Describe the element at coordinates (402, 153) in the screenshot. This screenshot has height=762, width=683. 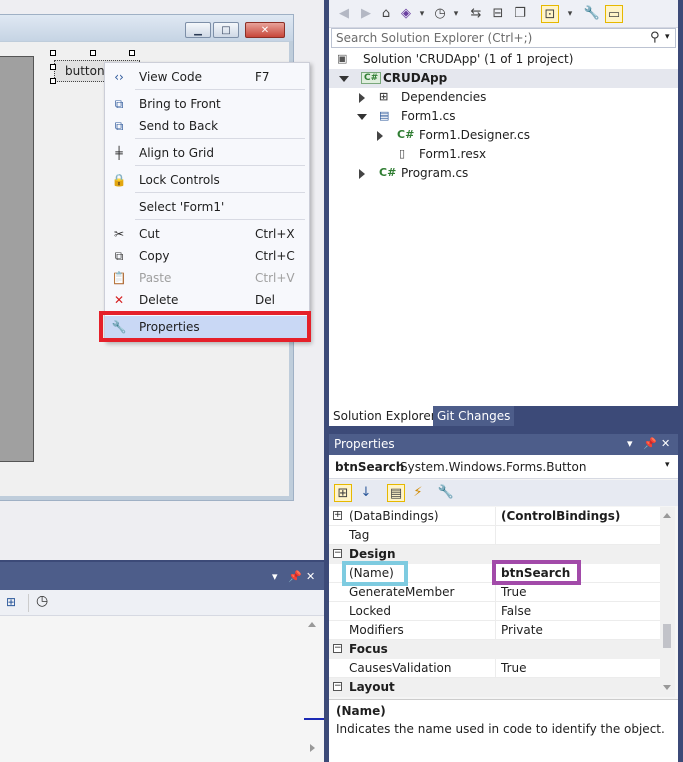
I see `resource-file-icon: ▯` at that location.